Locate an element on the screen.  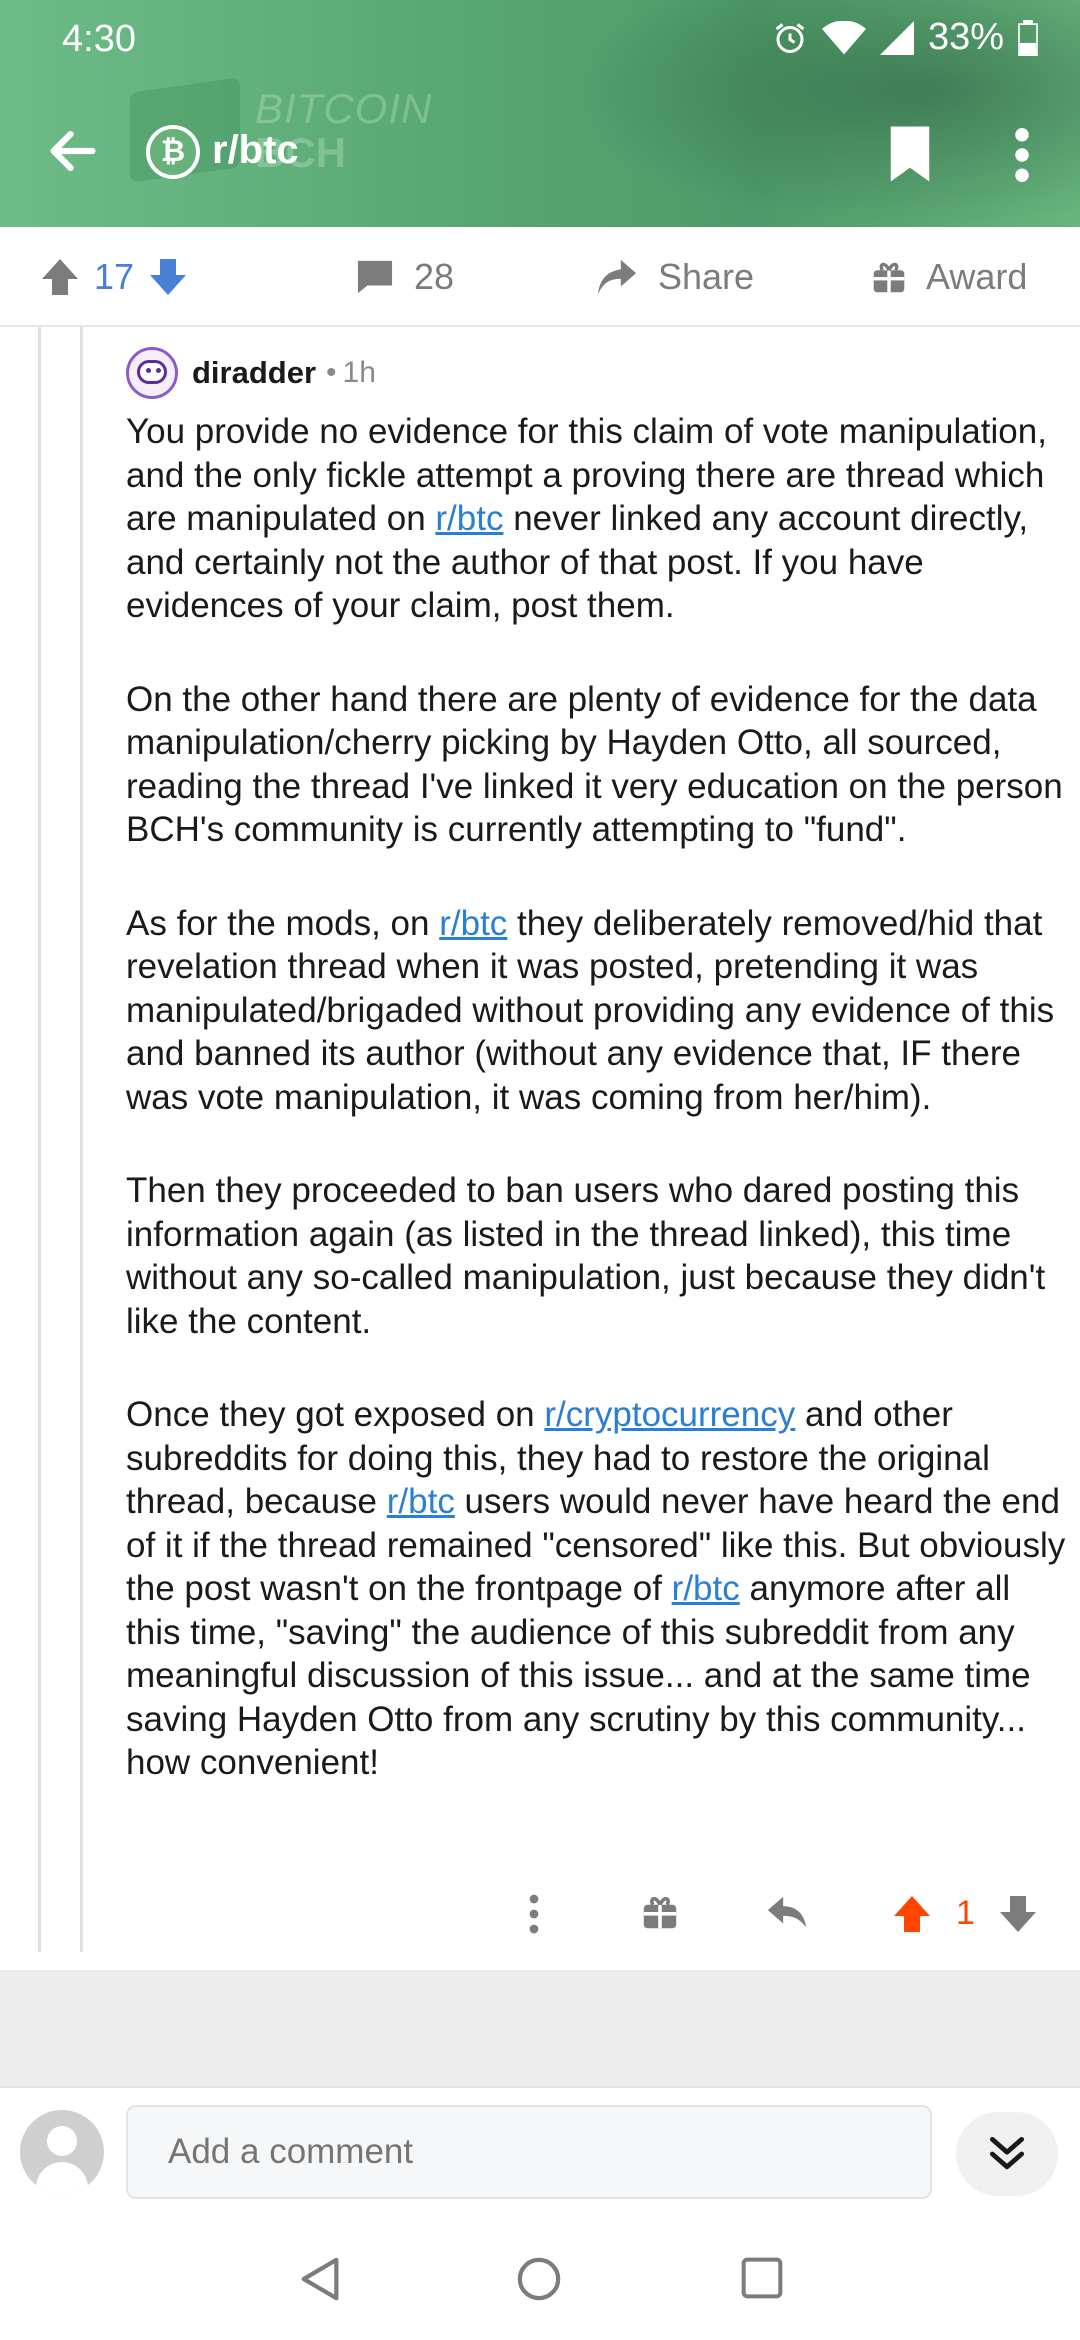
recents-icon is located at coordinates (762, 2278).